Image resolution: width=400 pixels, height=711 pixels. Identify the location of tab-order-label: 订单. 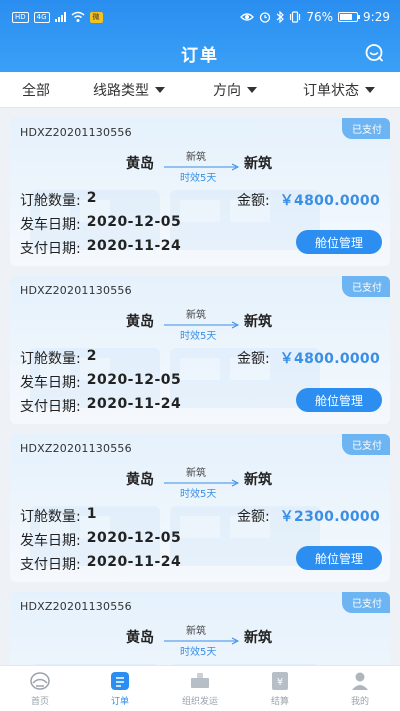
(119, 702).